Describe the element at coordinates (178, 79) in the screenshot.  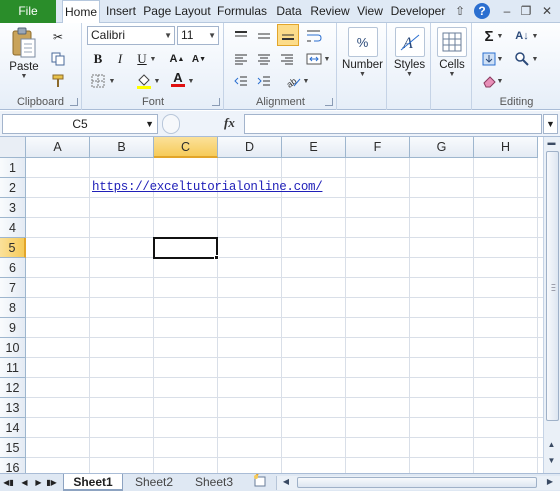
I see `font-color-icon: A` at that location.